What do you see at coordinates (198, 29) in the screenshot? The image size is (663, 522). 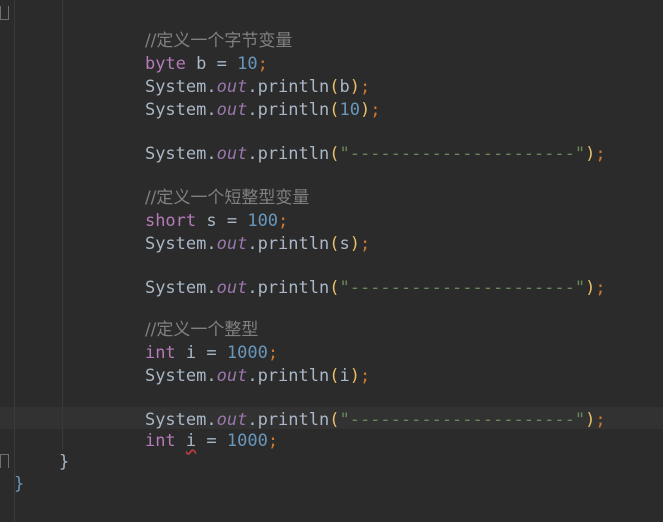 I see `code-line-comment-byte: //定义一个字节变量` at bounding box center [198, 29].